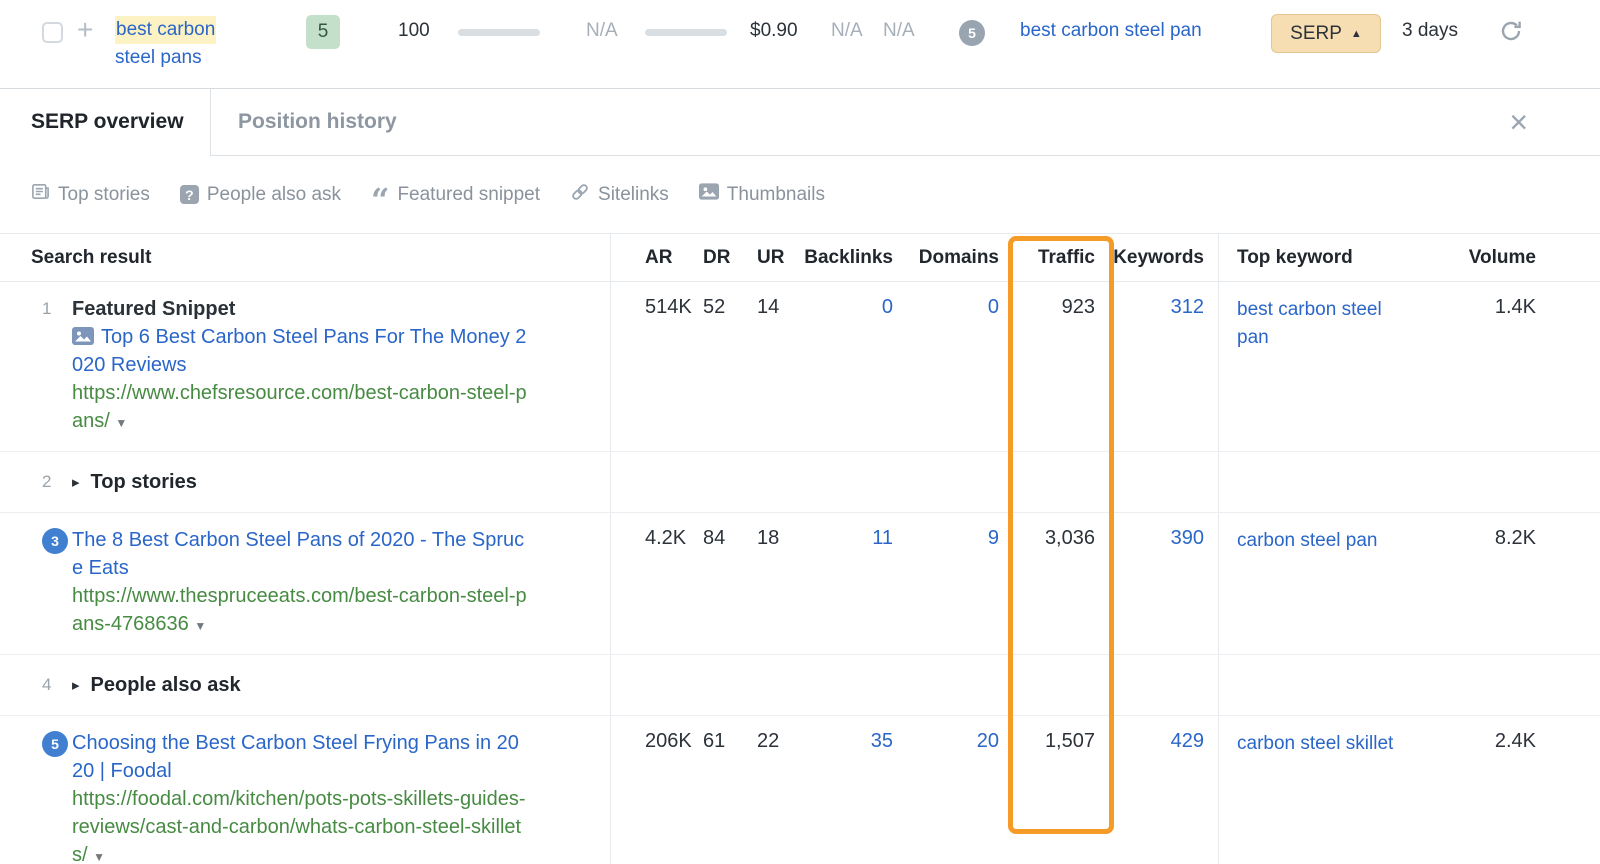  I want to click on col-ur: UR, so click(771, 257).